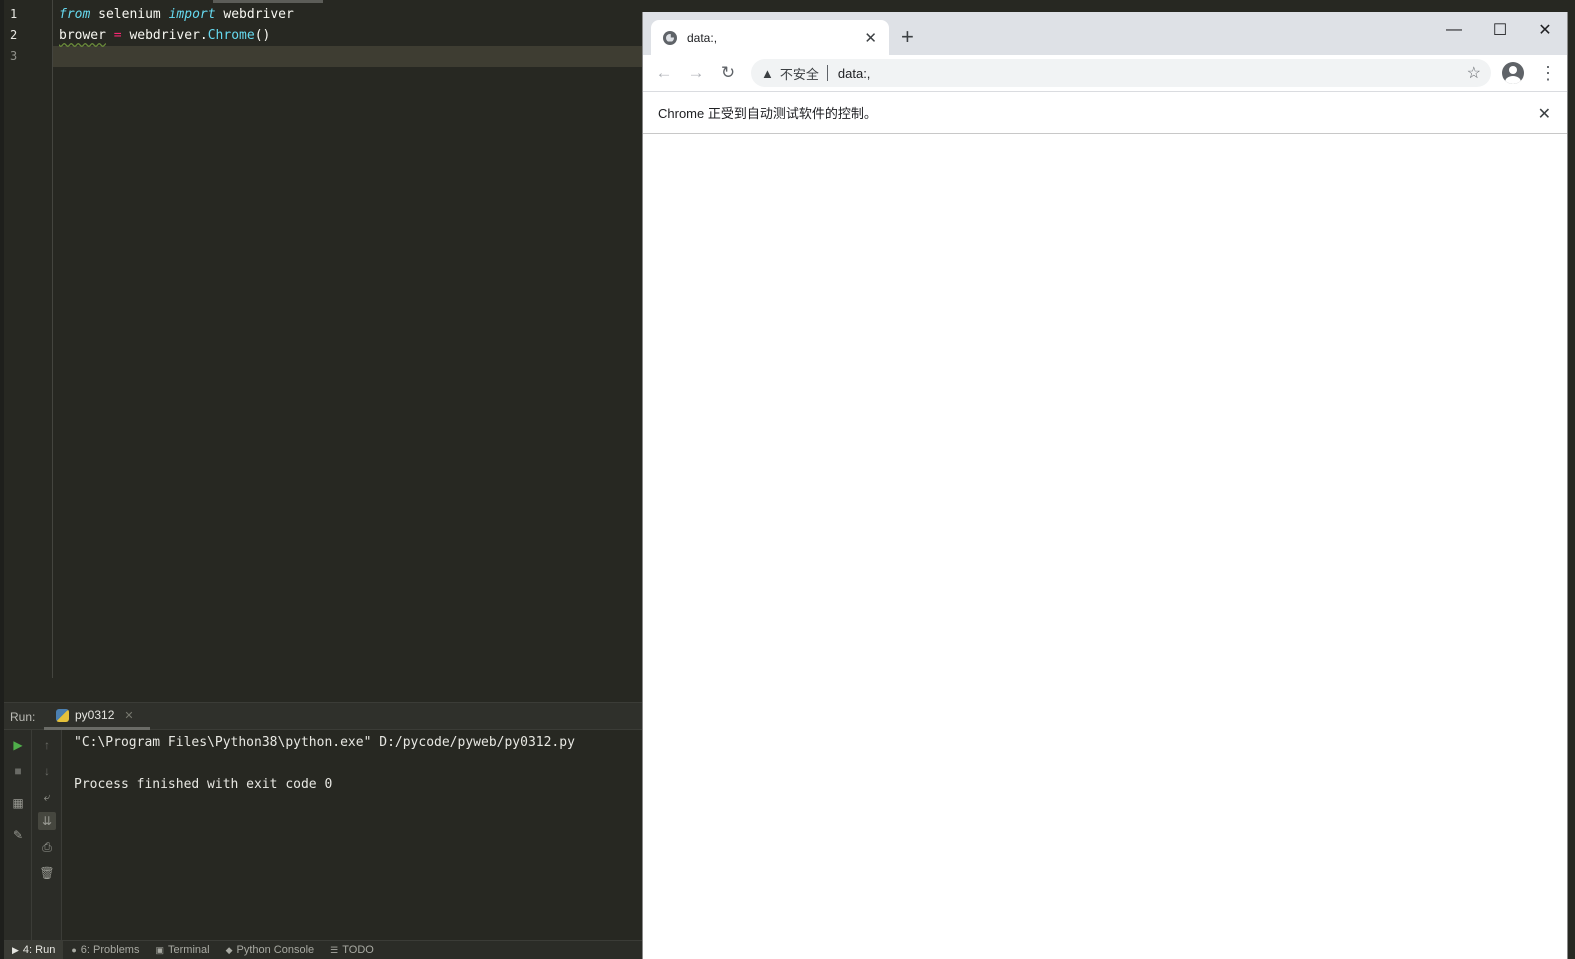 This screenshot has width=1575, height=959. Describe the element at coordinates (128, 715) in the screenshot. I see `close-icon: ✕` at that location.